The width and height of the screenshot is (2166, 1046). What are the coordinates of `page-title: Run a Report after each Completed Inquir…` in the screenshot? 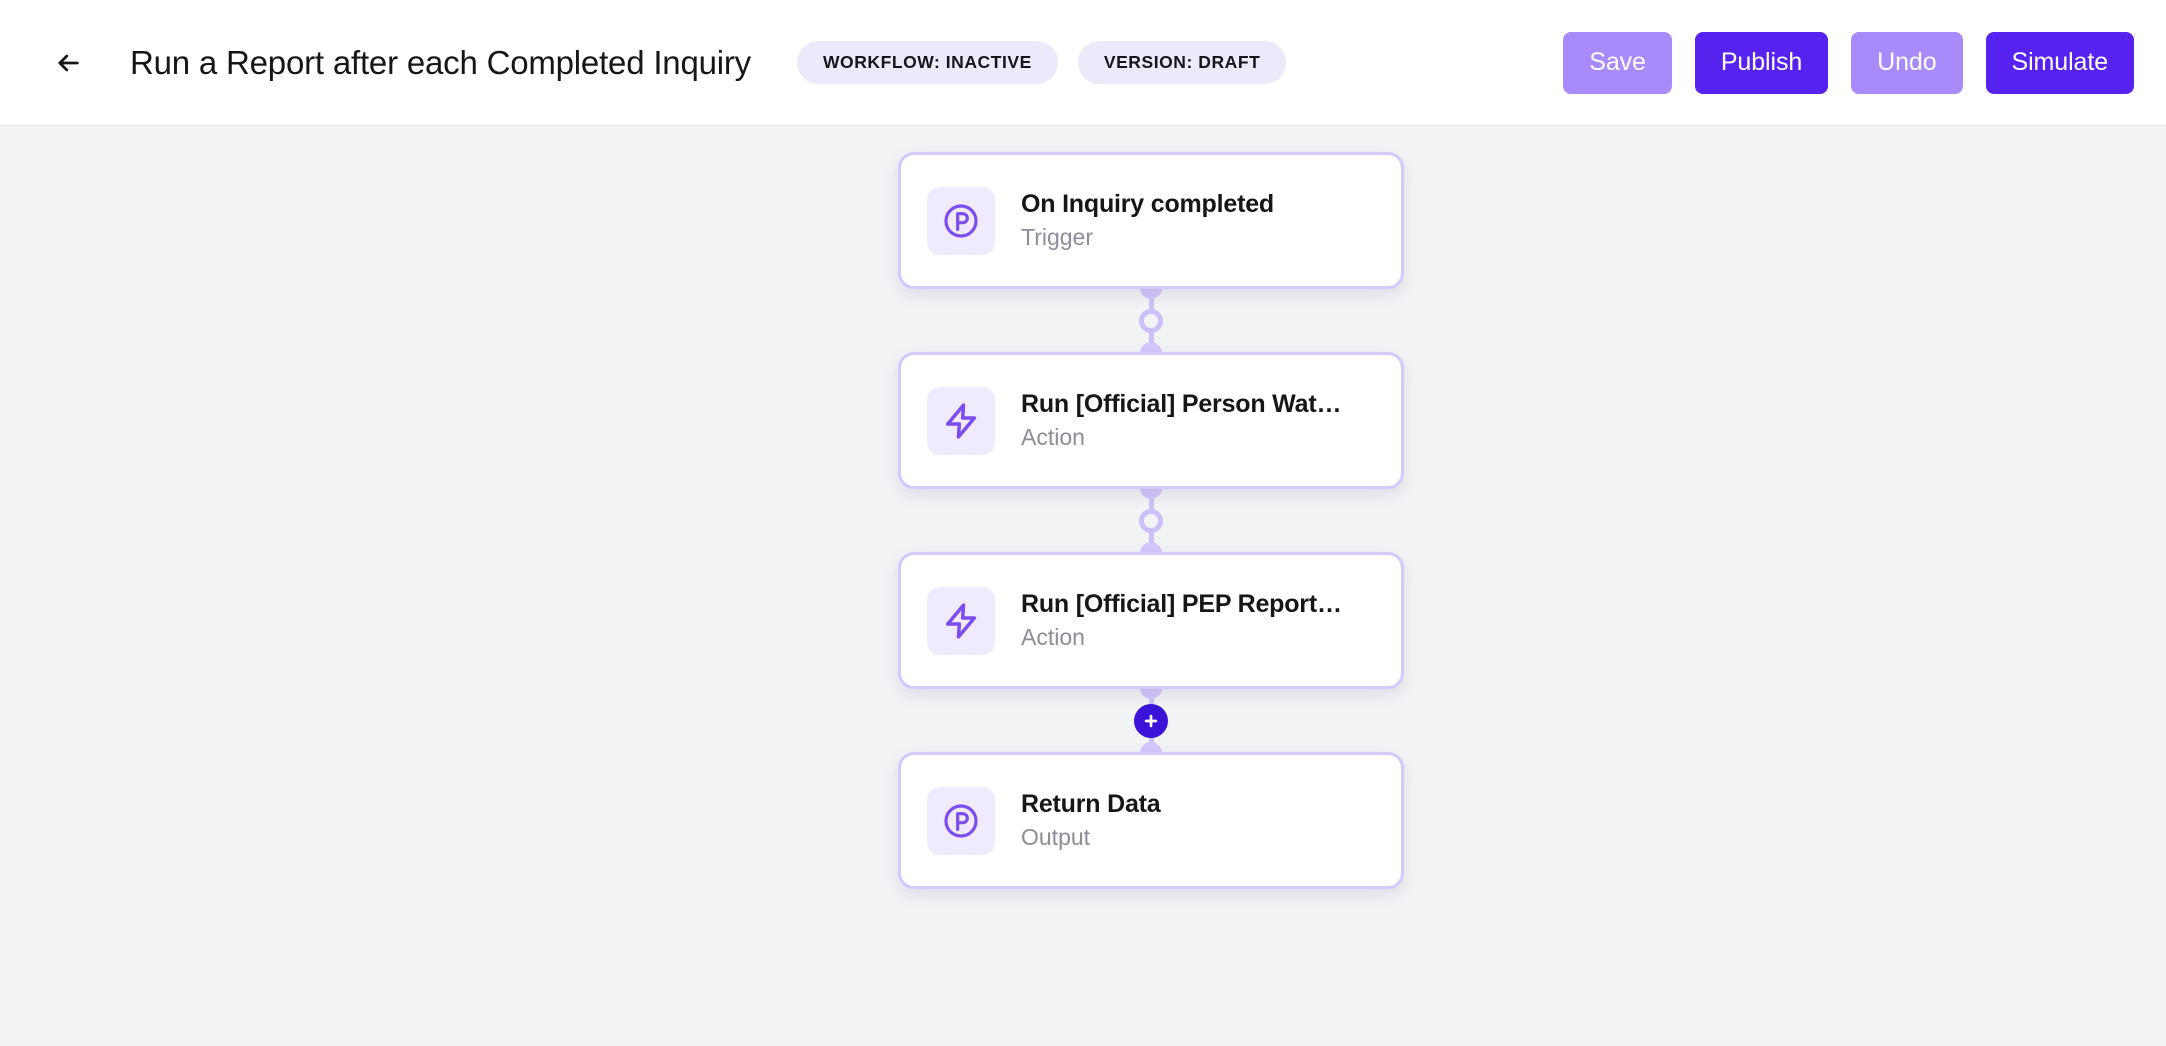 It's located at (440, 62).